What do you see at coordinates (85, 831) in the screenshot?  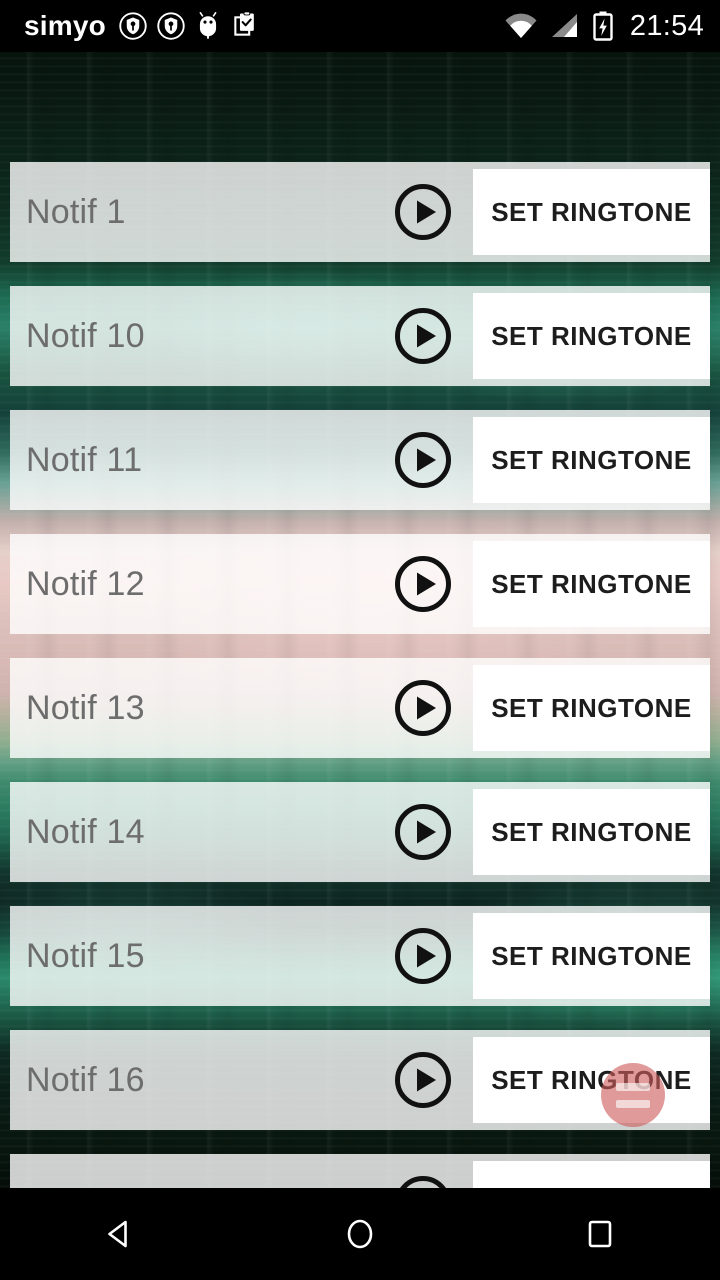 I see `ringtone-name-label: Notif 14` at bounding box center [85, 831].